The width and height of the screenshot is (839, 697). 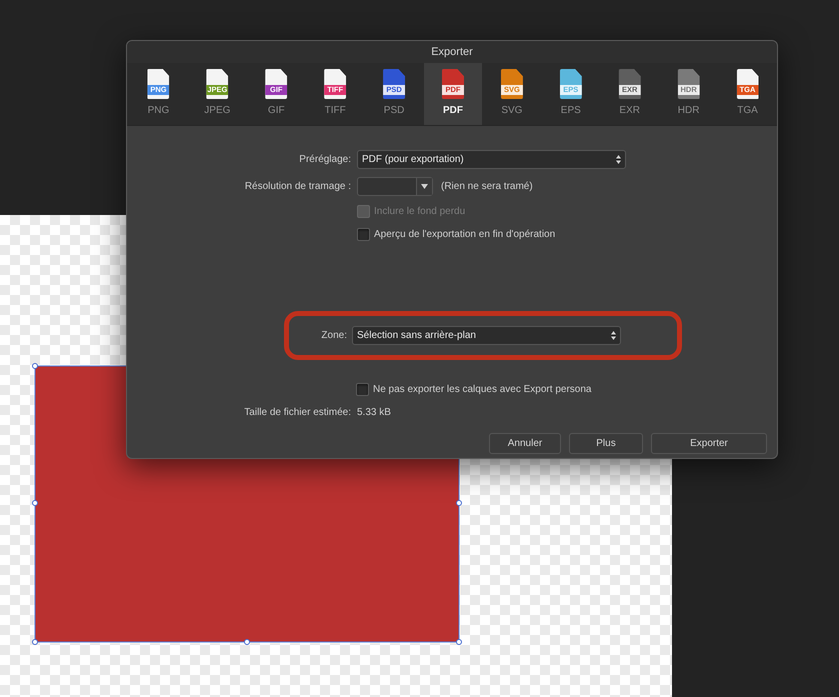 I want to click on dropdown-icon, so click(x=424, y=186).